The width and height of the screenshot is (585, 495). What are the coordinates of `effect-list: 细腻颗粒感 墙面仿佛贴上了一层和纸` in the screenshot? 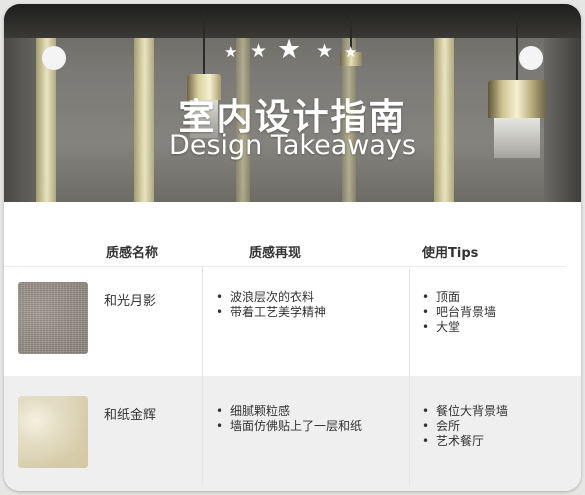 It's located at (289, 419).